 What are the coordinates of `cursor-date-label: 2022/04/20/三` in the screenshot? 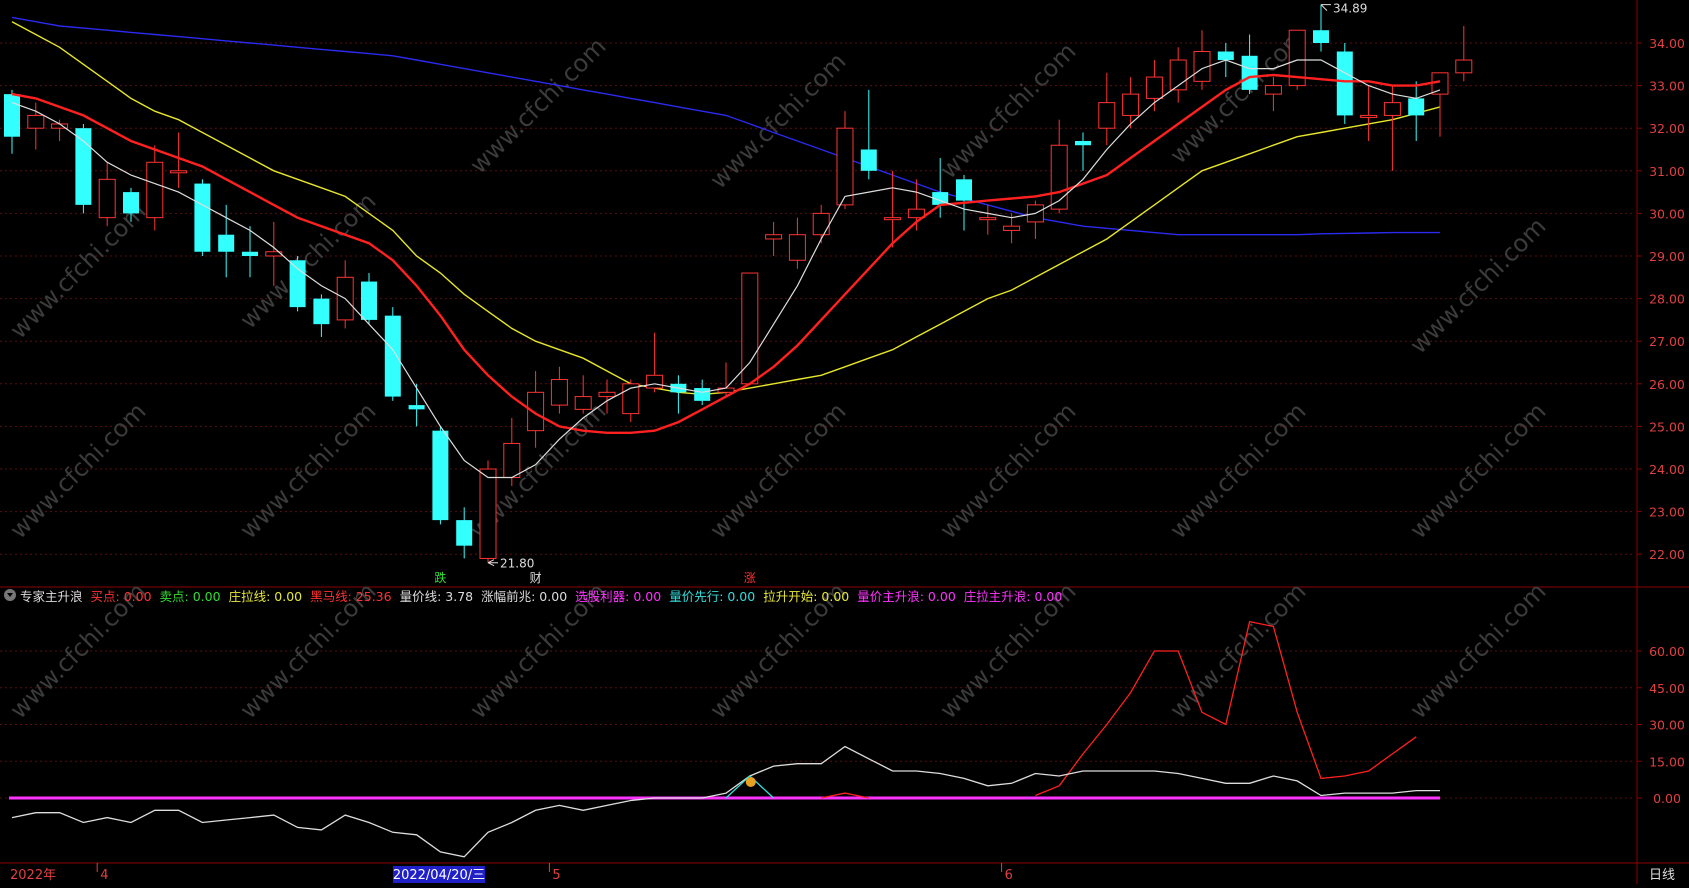 It's located at (439, 875).